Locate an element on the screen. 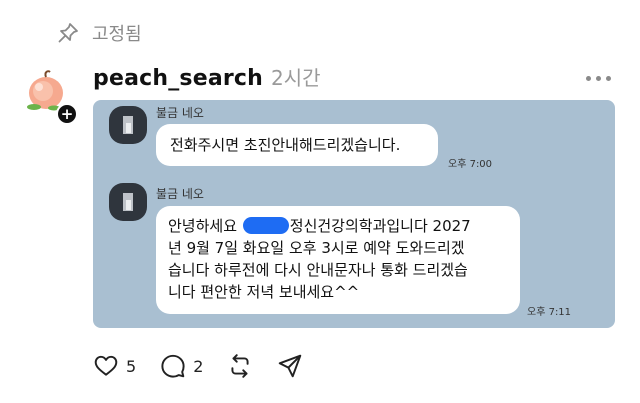 The height and width of the screenshot is (403, 640). share-button is located at coordinates (290, 366).